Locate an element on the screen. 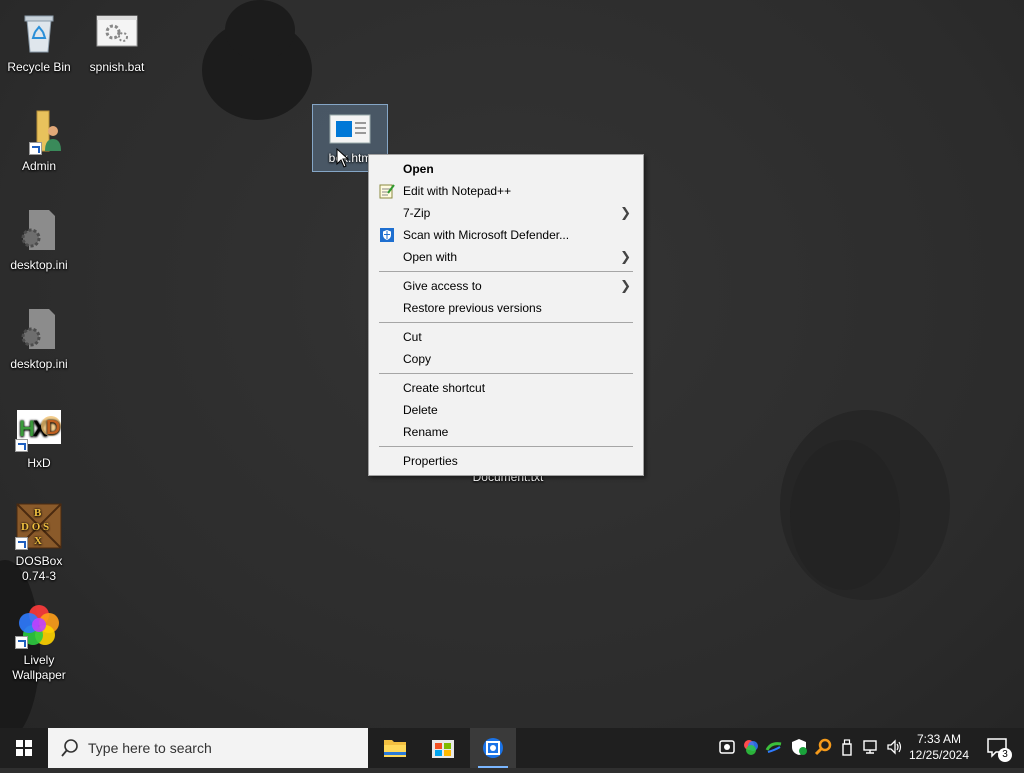 This screenshot has height=773, width=1024. microsoft-store-icon is located at coordinates (443, 749).